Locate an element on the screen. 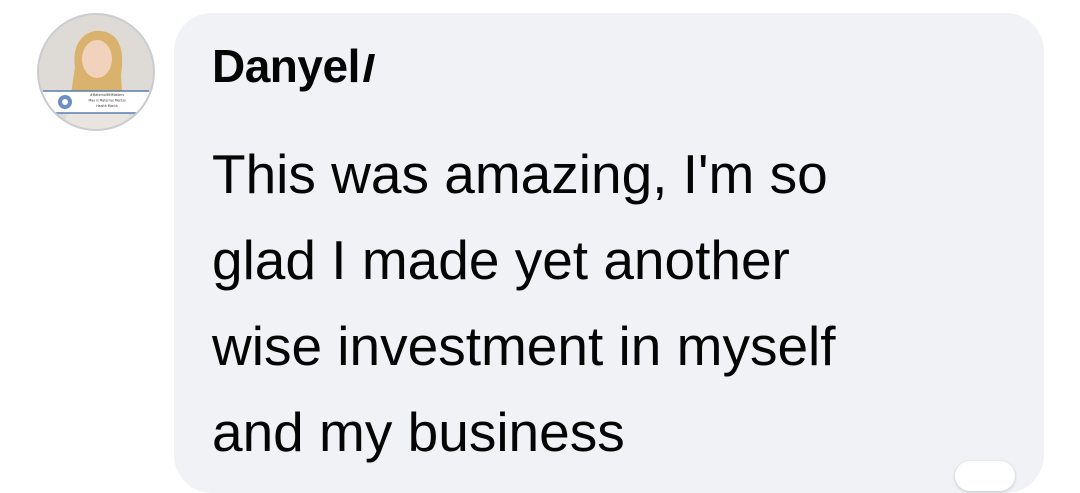  author-name: Danyel is located at coordinates (286, 66).